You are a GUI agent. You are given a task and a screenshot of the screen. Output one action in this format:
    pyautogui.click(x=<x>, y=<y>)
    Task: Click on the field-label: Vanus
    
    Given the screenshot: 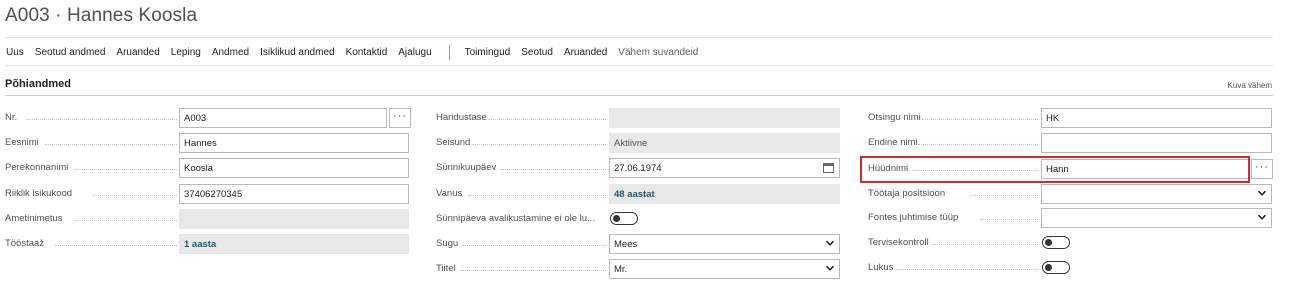 What is the action you would take?
    pyautogui.click(x=449, y=193)
    